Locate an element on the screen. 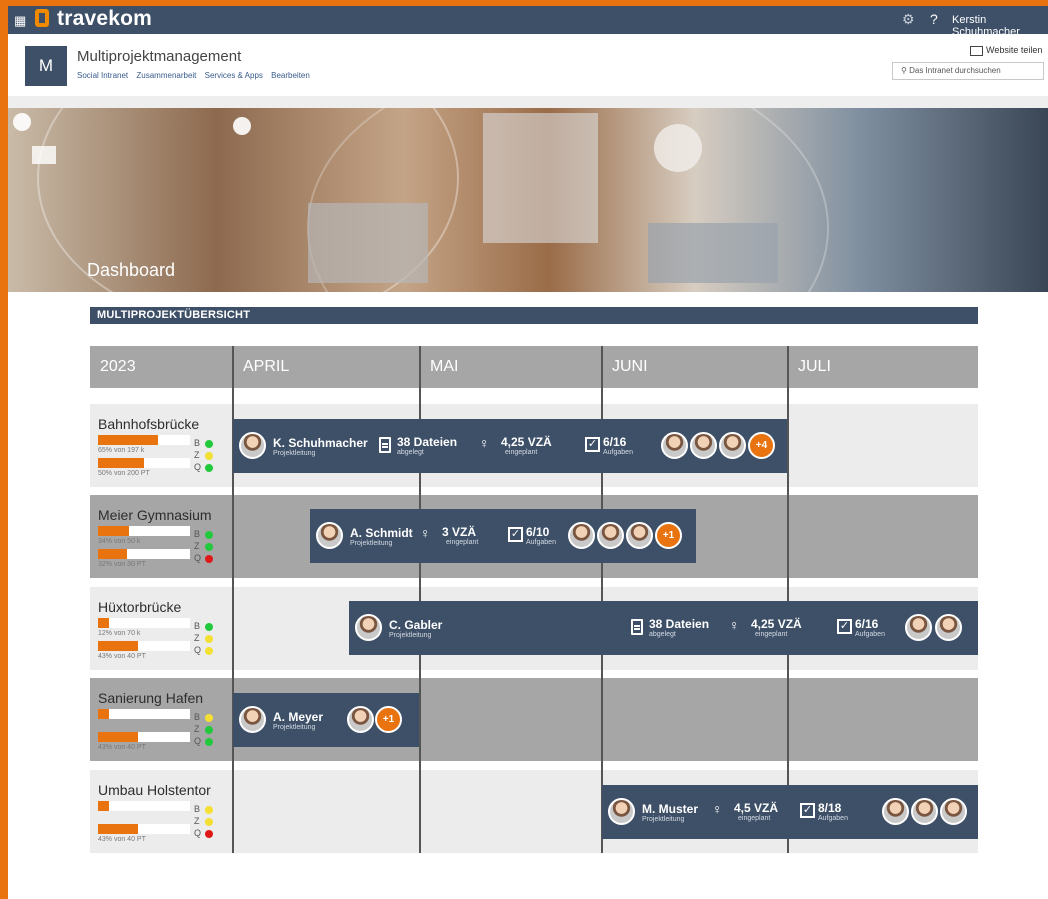 Image resolution: width=1048 pixels, height=899 pixels. vza-label: eingeplant is located at coordinates (521, 452).